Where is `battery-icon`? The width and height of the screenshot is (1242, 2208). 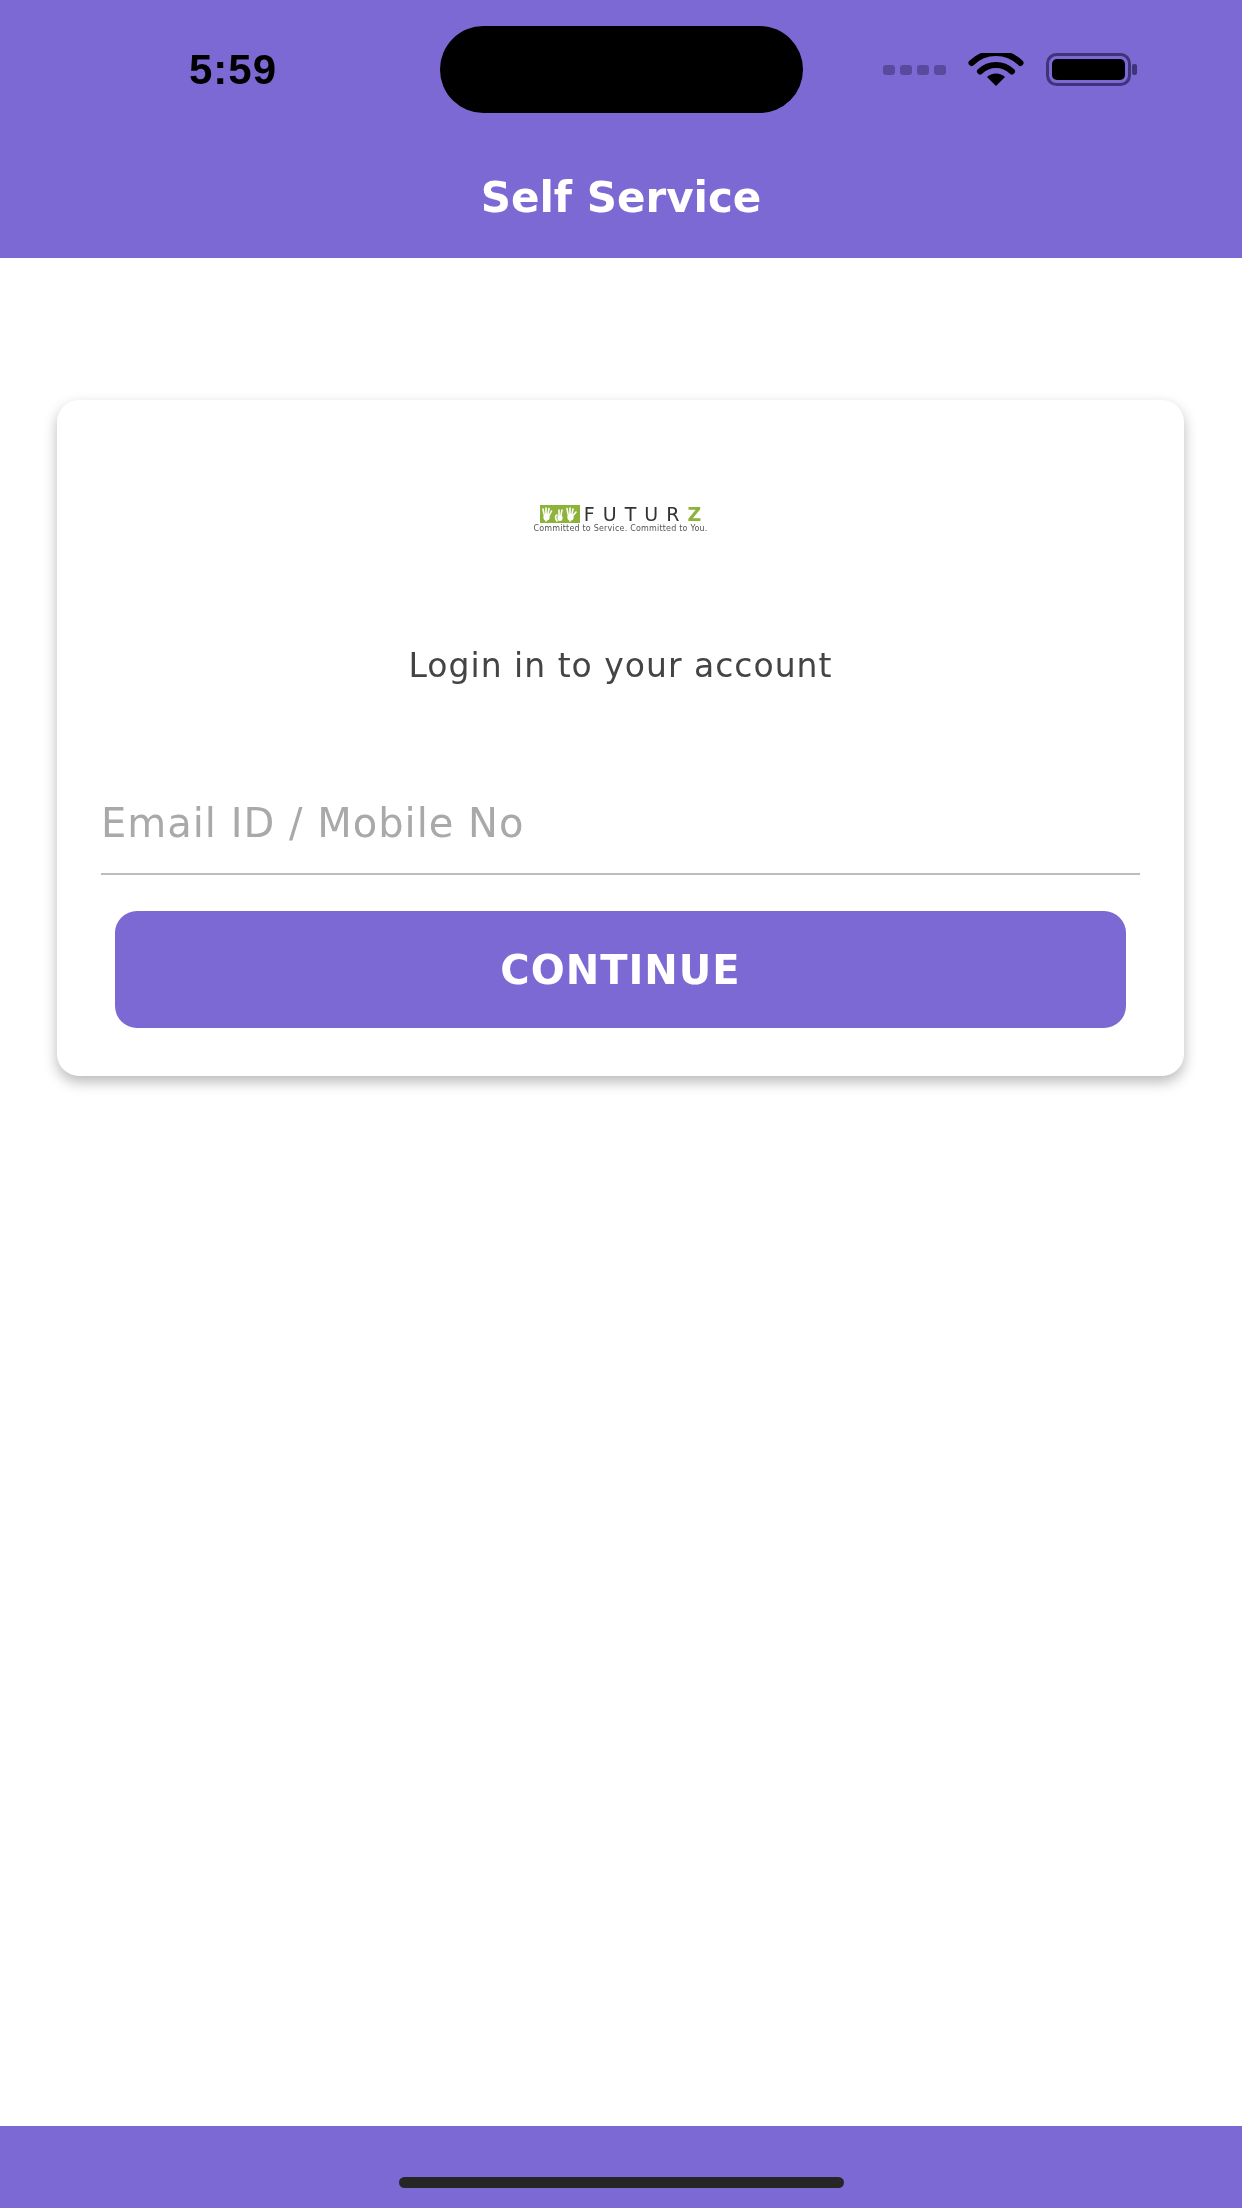 battery-icon is located at coordinates (1091, 69).